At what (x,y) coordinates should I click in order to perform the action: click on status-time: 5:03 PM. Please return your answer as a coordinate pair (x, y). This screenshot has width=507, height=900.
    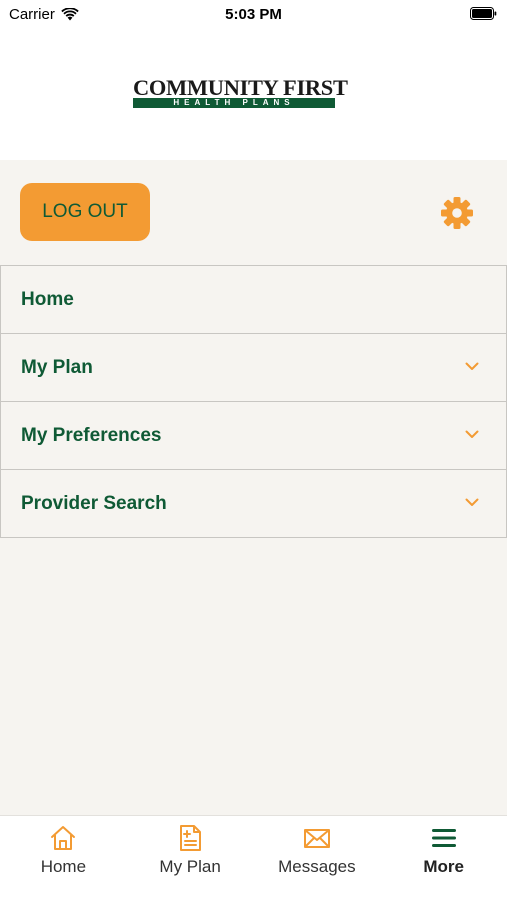
    Looking at the image, I should click on (253, 14).